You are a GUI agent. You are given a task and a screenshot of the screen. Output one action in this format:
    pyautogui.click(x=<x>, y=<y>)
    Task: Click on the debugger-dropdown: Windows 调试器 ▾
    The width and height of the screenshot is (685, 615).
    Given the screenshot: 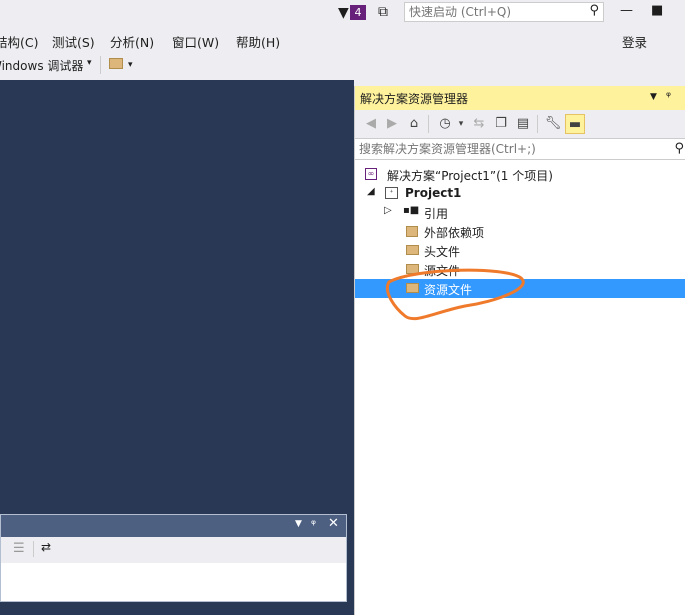 What is the action you would take?
    pyautogui.click(x=48, y=65)
    